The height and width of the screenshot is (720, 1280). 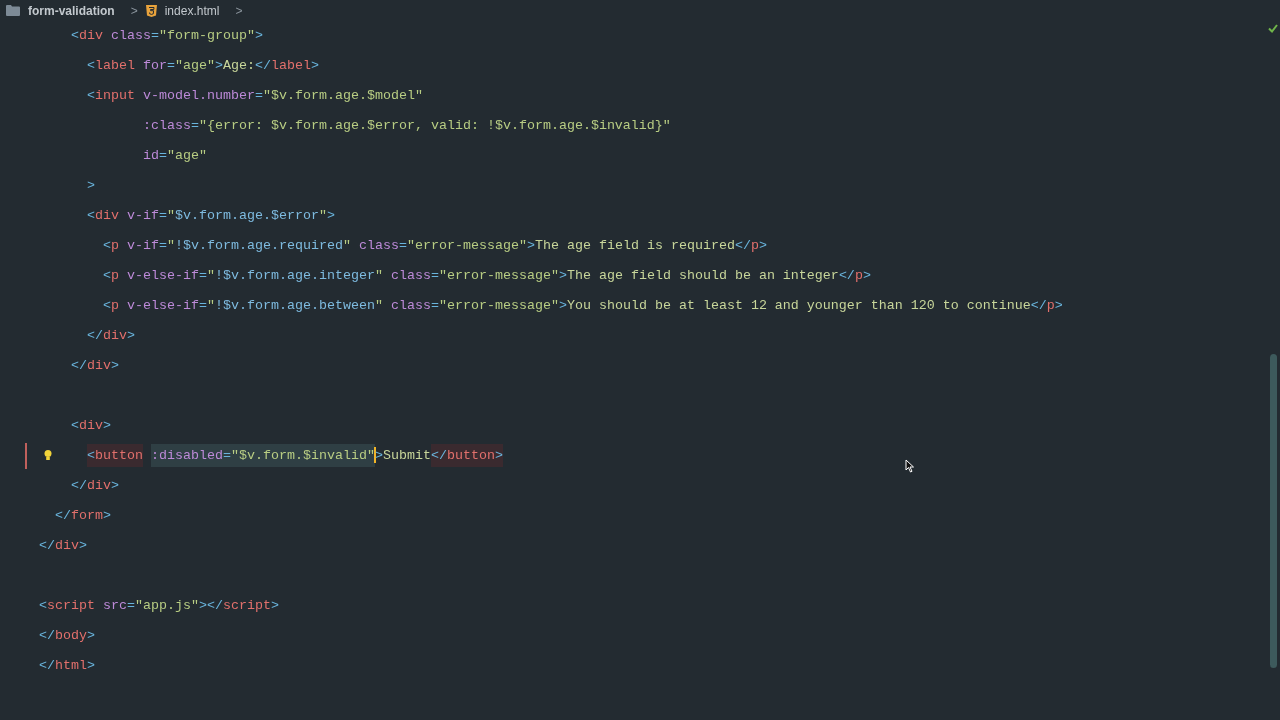 What do you see at coordinates (151, 10) in the screenshot?
I see `html-file-icon` at bounding box center [151, 10].